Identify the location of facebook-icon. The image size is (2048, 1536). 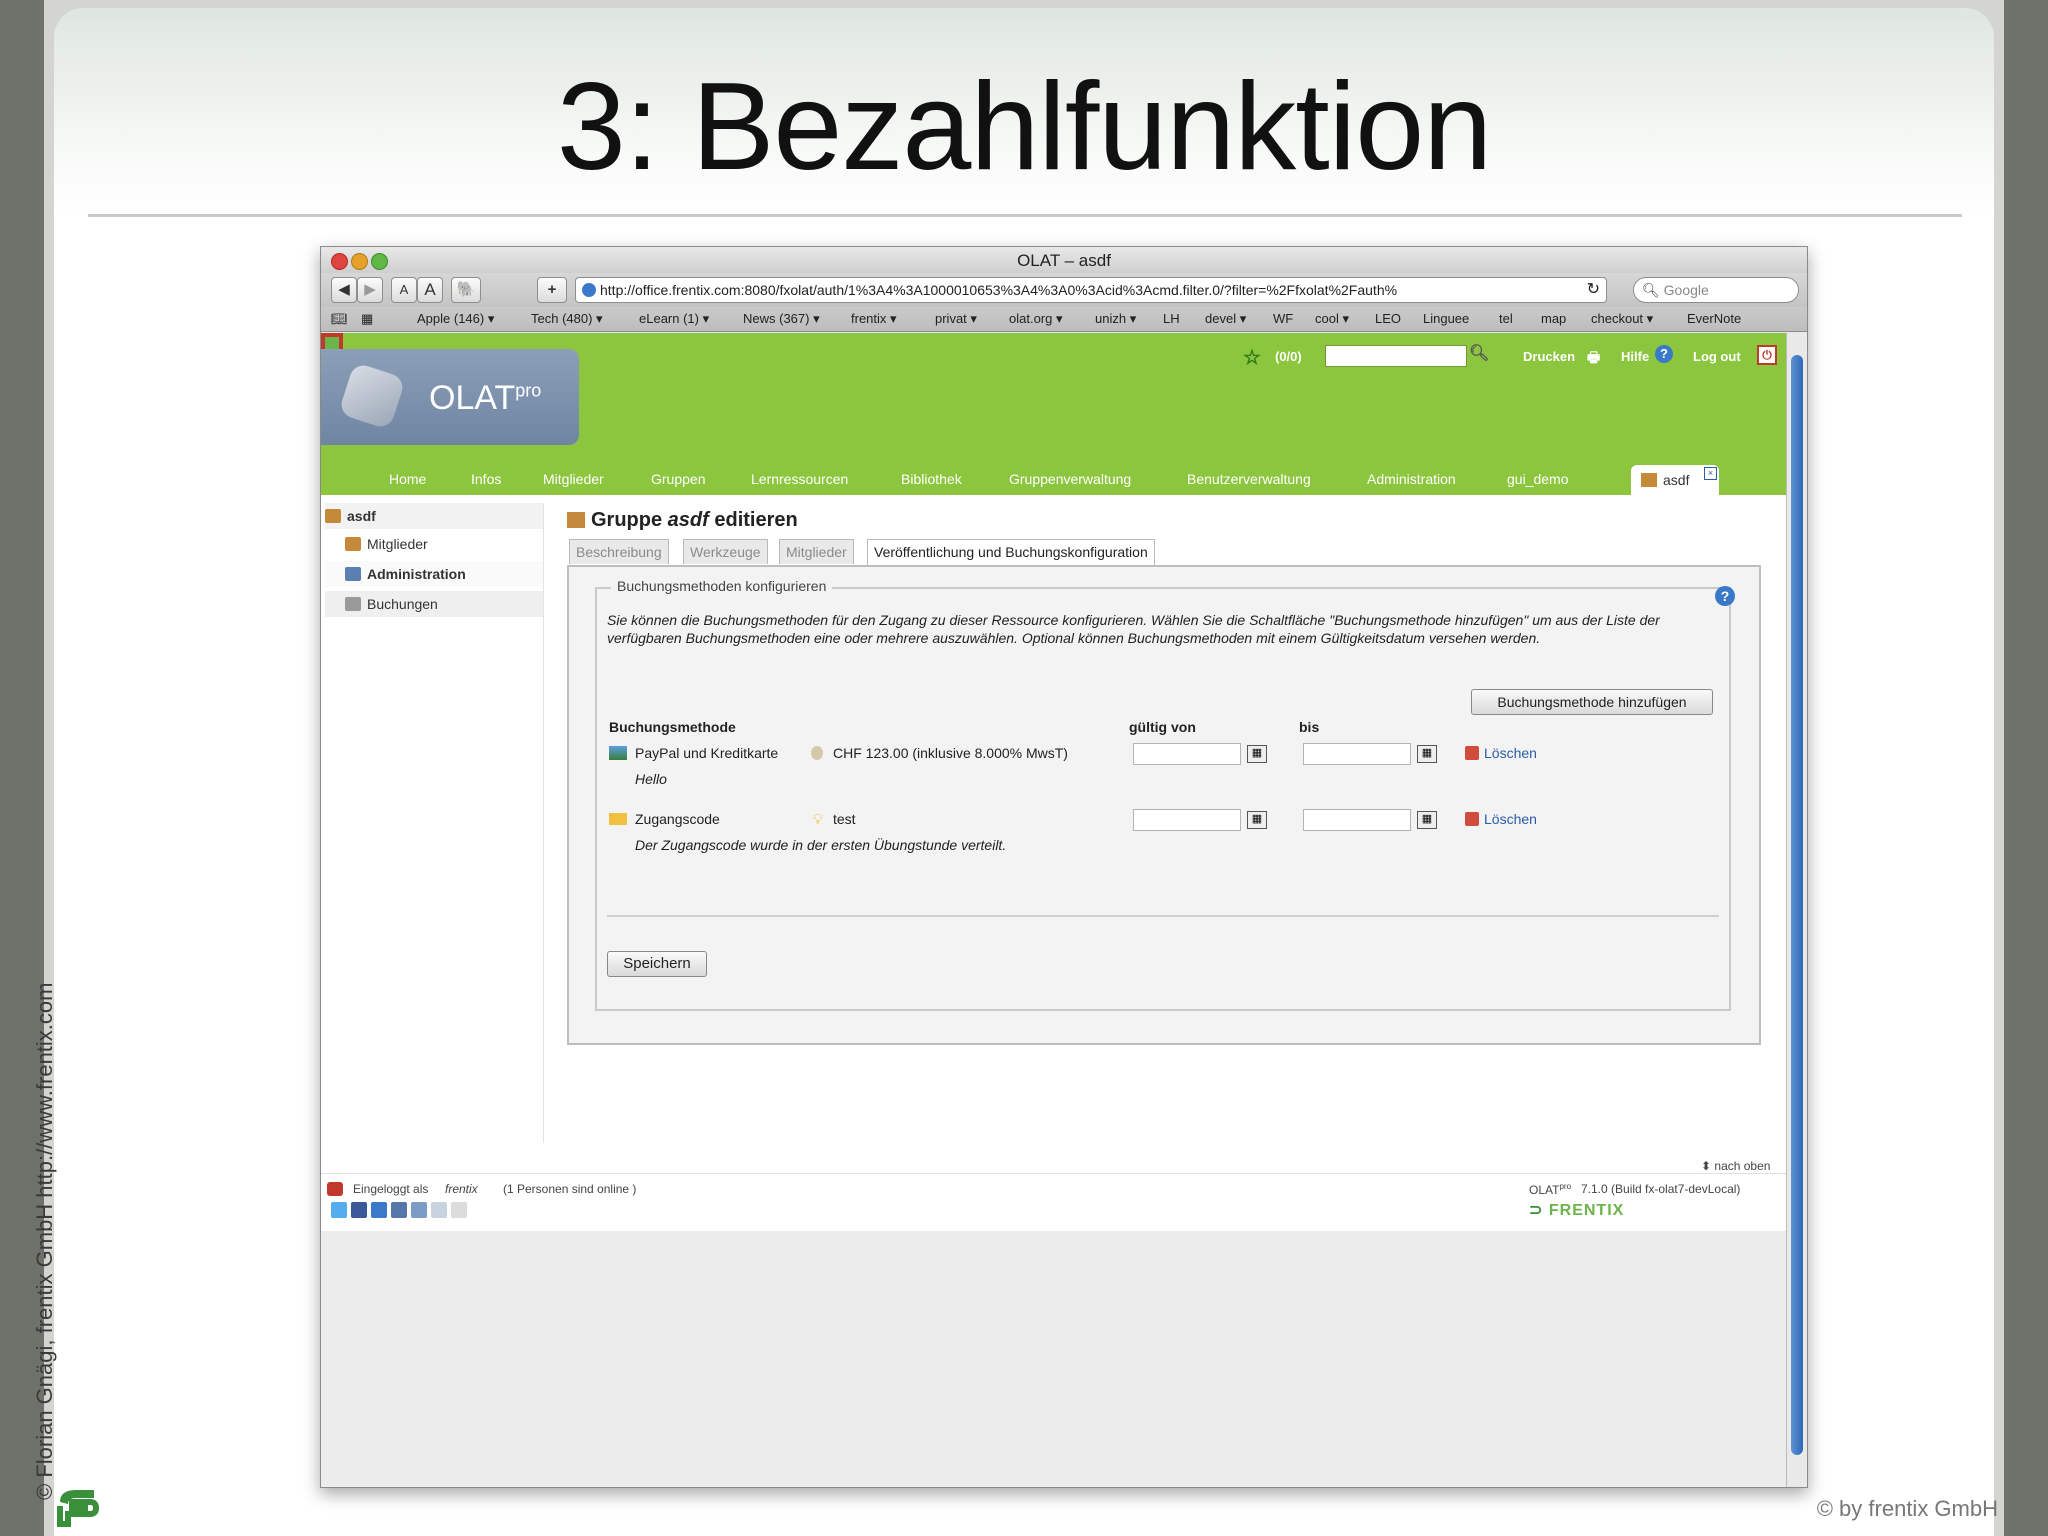
(359, 1210).